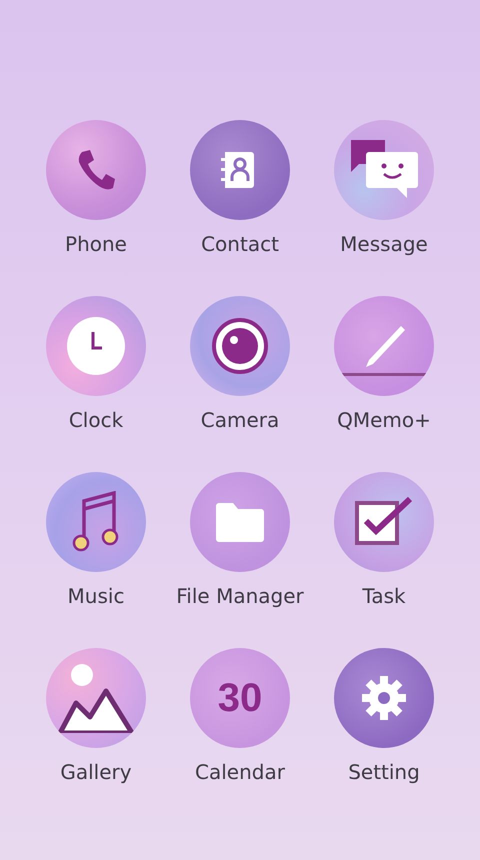  I want to click on mountain-picture-icon, so click(96, 698).